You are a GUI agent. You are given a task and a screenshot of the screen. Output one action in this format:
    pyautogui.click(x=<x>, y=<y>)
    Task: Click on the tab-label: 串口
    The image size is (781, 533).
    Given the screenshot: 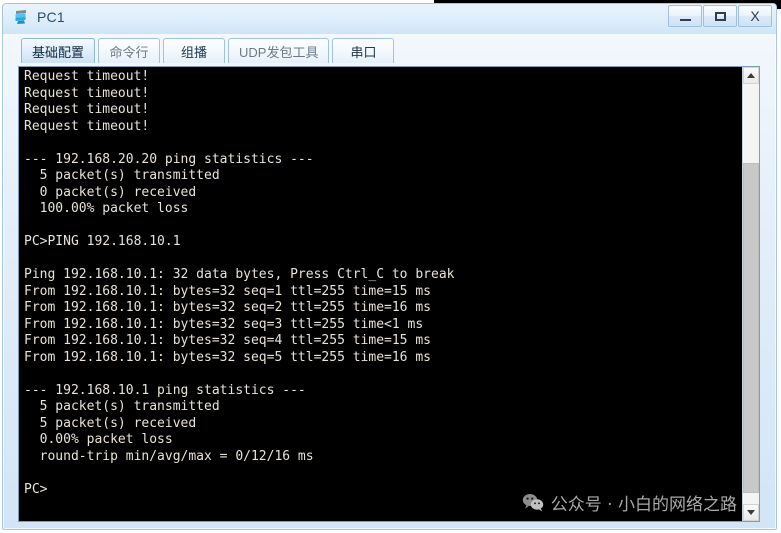 What is the action you would take?
    pyautogui.click(x=363, y=52)
    